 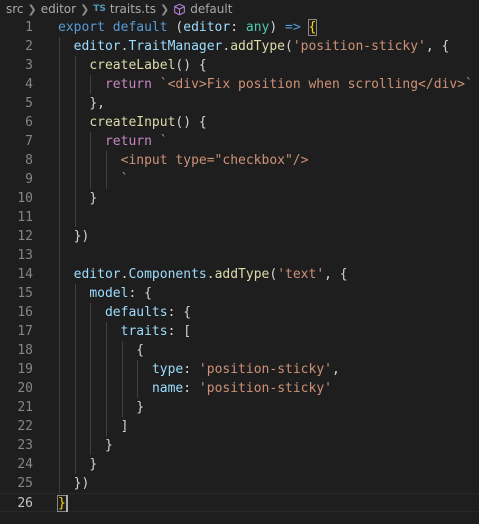 I want to click on code-token: model, so click(x=109, y=293).